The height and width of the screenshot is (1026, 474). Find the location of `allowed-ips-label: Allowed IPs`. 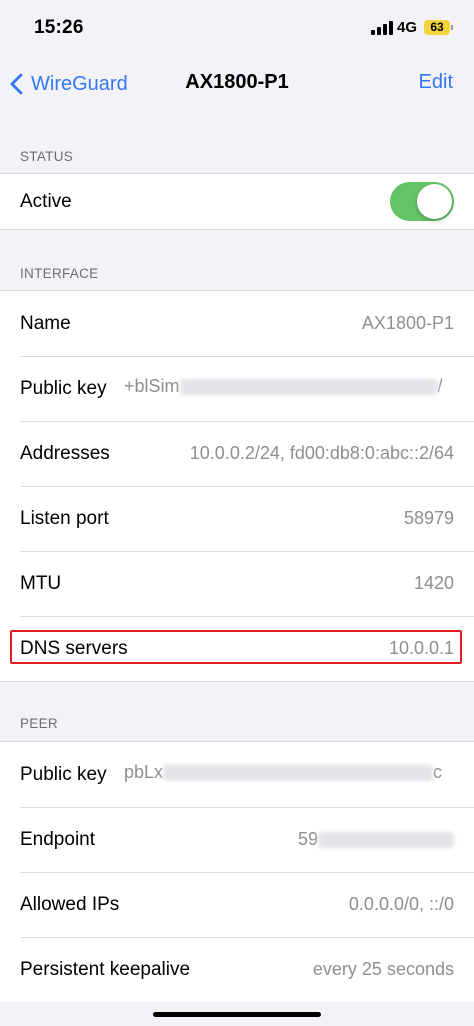

allowed-ips-label: Allowed IPs is located at coordinates (70, 904).